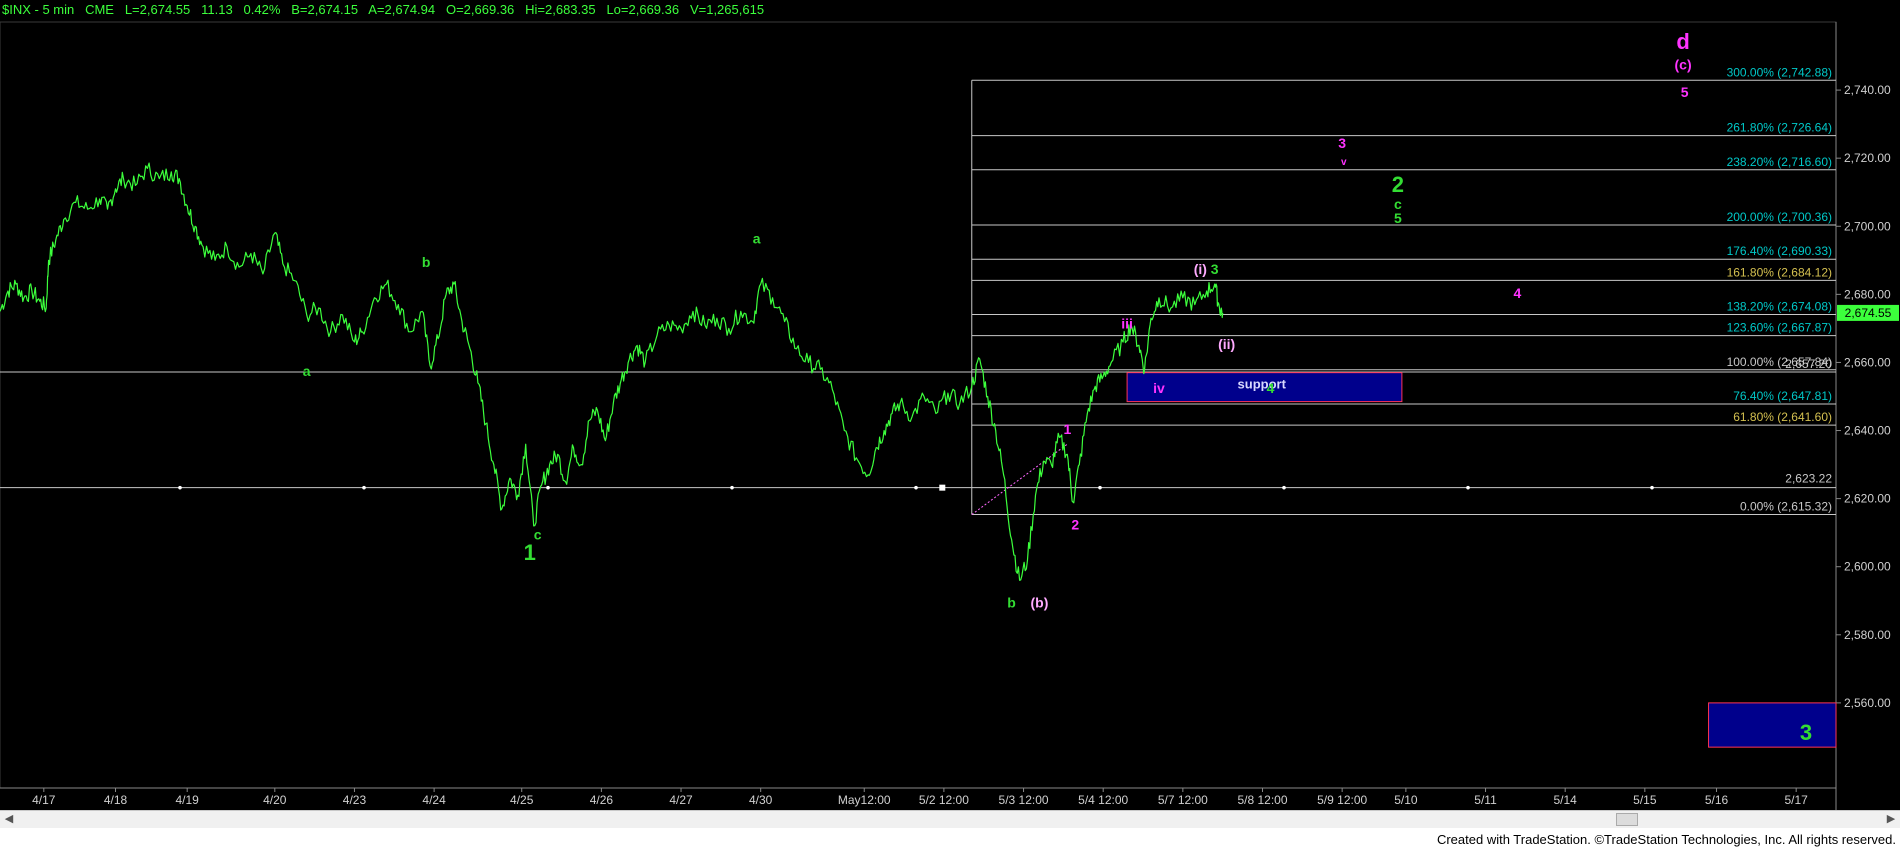 The image size is (1900, 850). Describe the element at coordinates (602, 800) in the screenshot. I see `x-tick-label: 4/26` at that location.